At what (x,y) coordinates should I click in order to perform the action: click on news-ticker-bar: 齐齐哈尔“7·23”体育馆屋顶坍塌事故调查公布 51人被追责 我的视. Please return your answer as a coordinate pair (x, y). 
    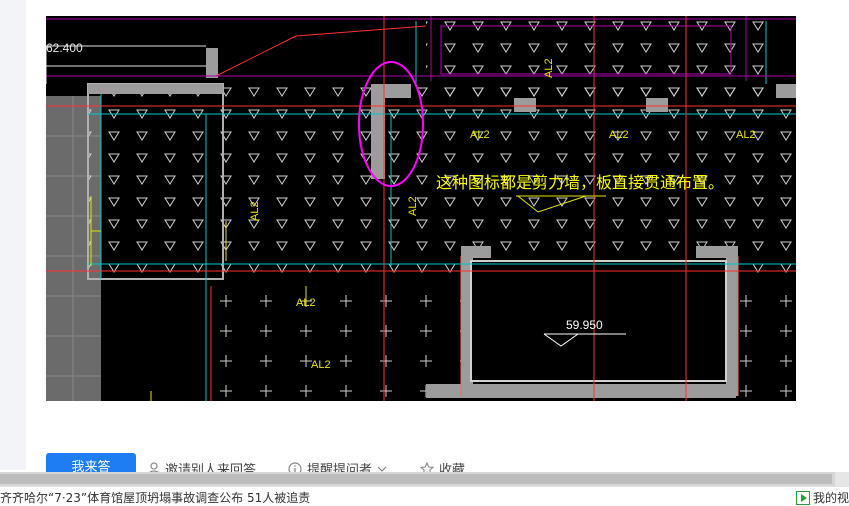
    Looking at the image, I should click on (424, 496).